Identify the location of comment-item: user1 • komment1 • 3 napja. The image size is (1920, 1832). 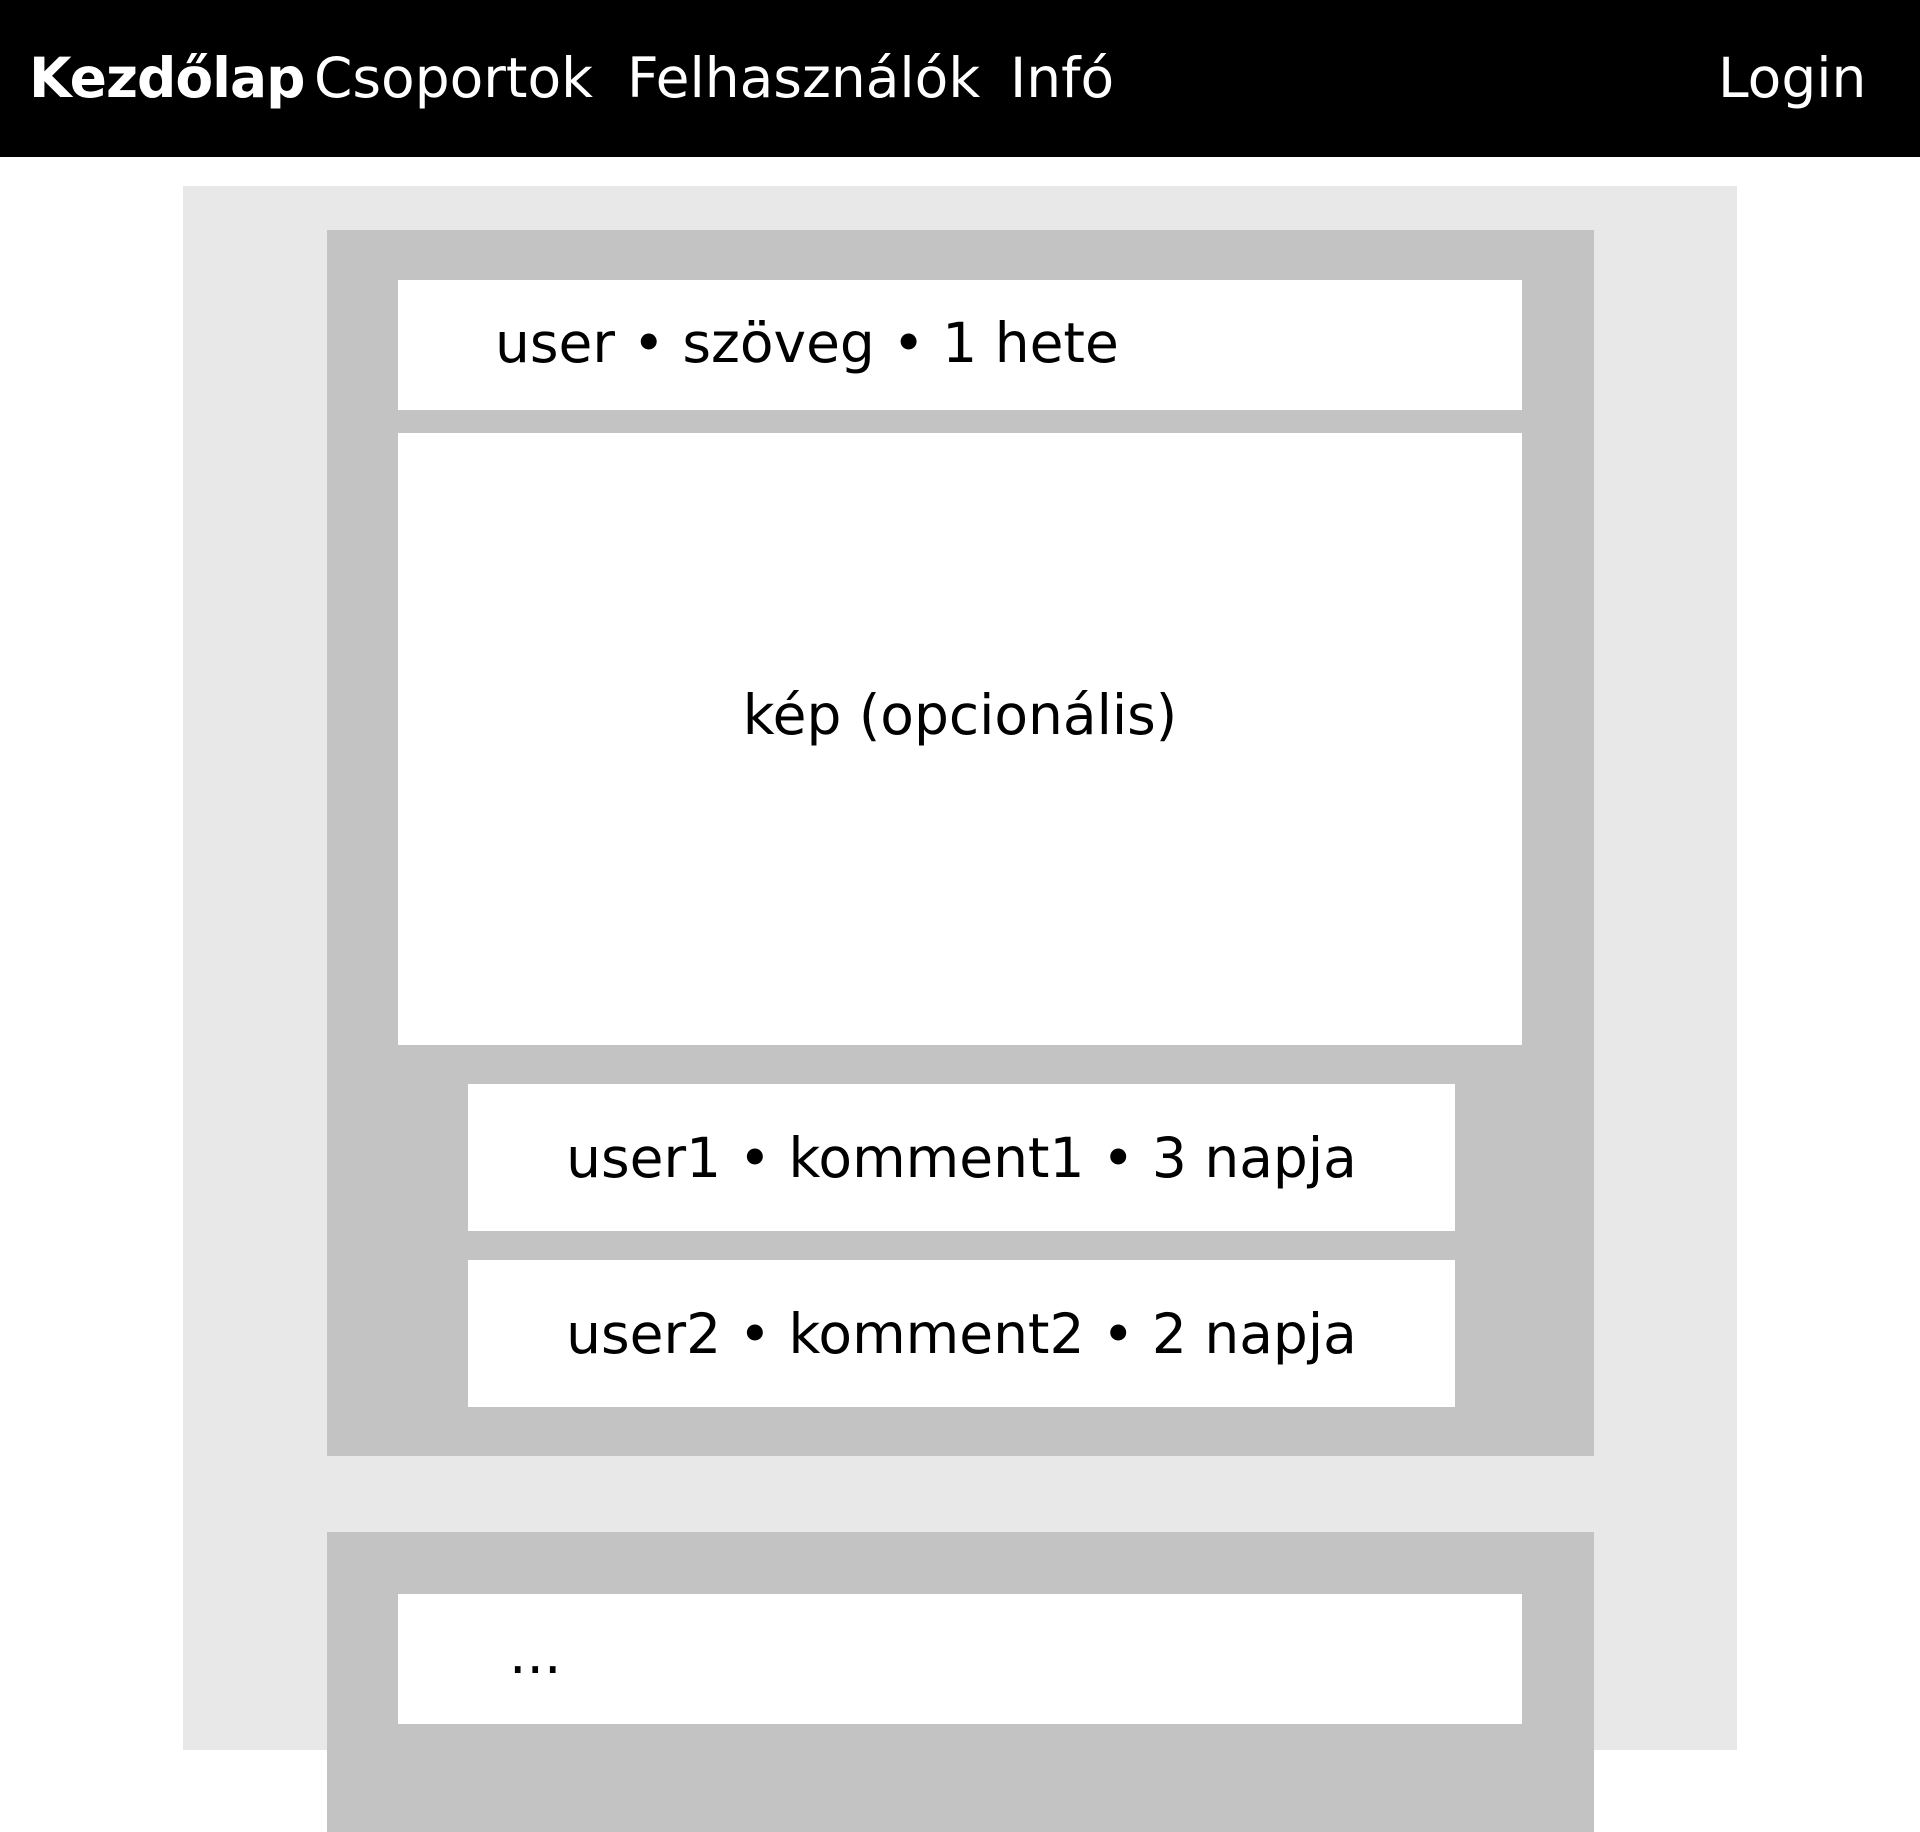
(961, 1157).